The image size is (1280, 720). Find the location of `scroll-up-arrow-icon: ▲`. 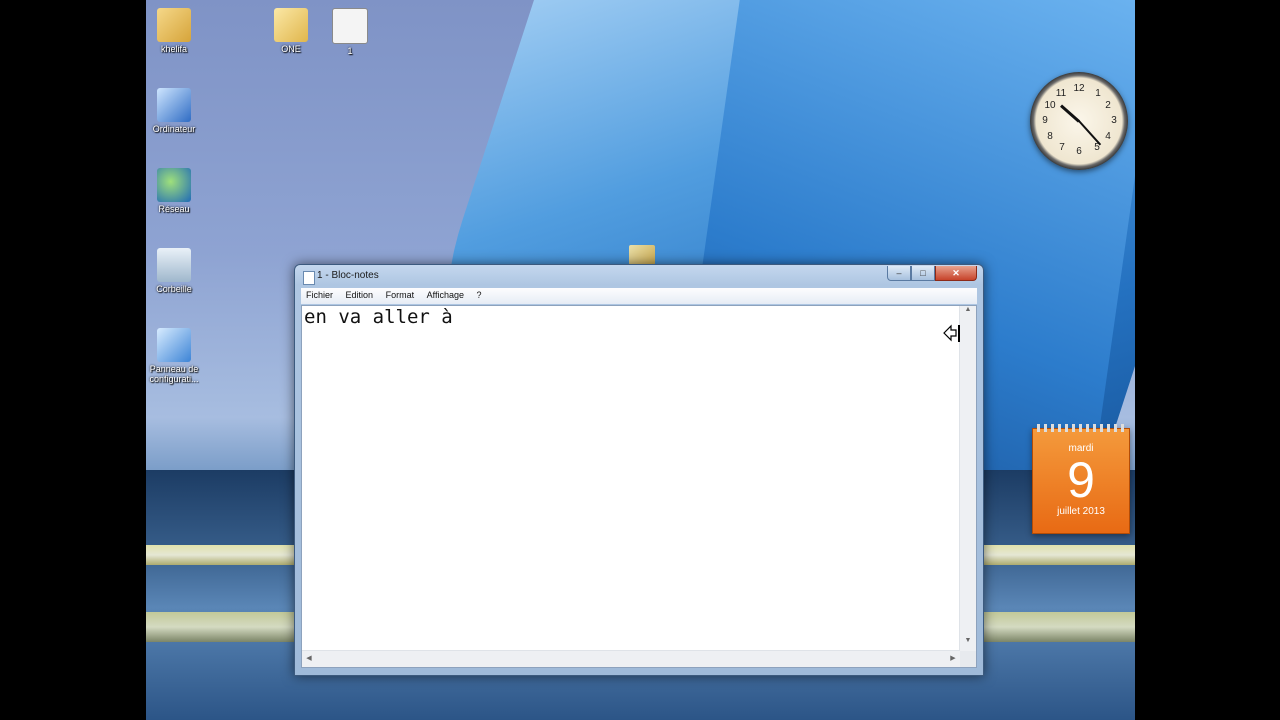

scroll-up-arrow-icon: ▲ is located at coordinates (968, 313).